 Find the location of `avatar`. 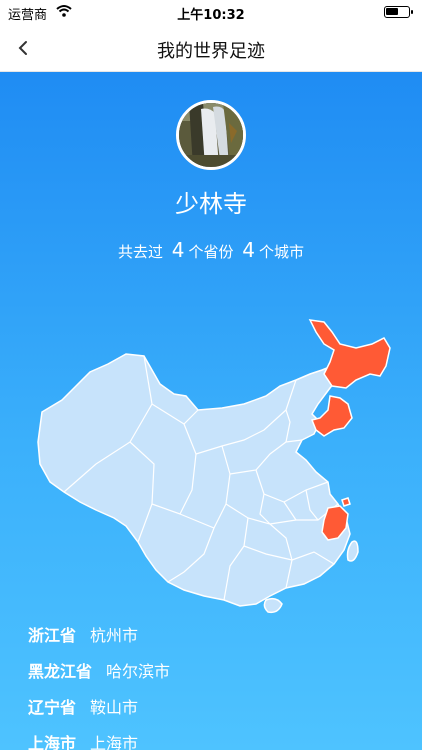

avatar is located at coordinates (211, 135).